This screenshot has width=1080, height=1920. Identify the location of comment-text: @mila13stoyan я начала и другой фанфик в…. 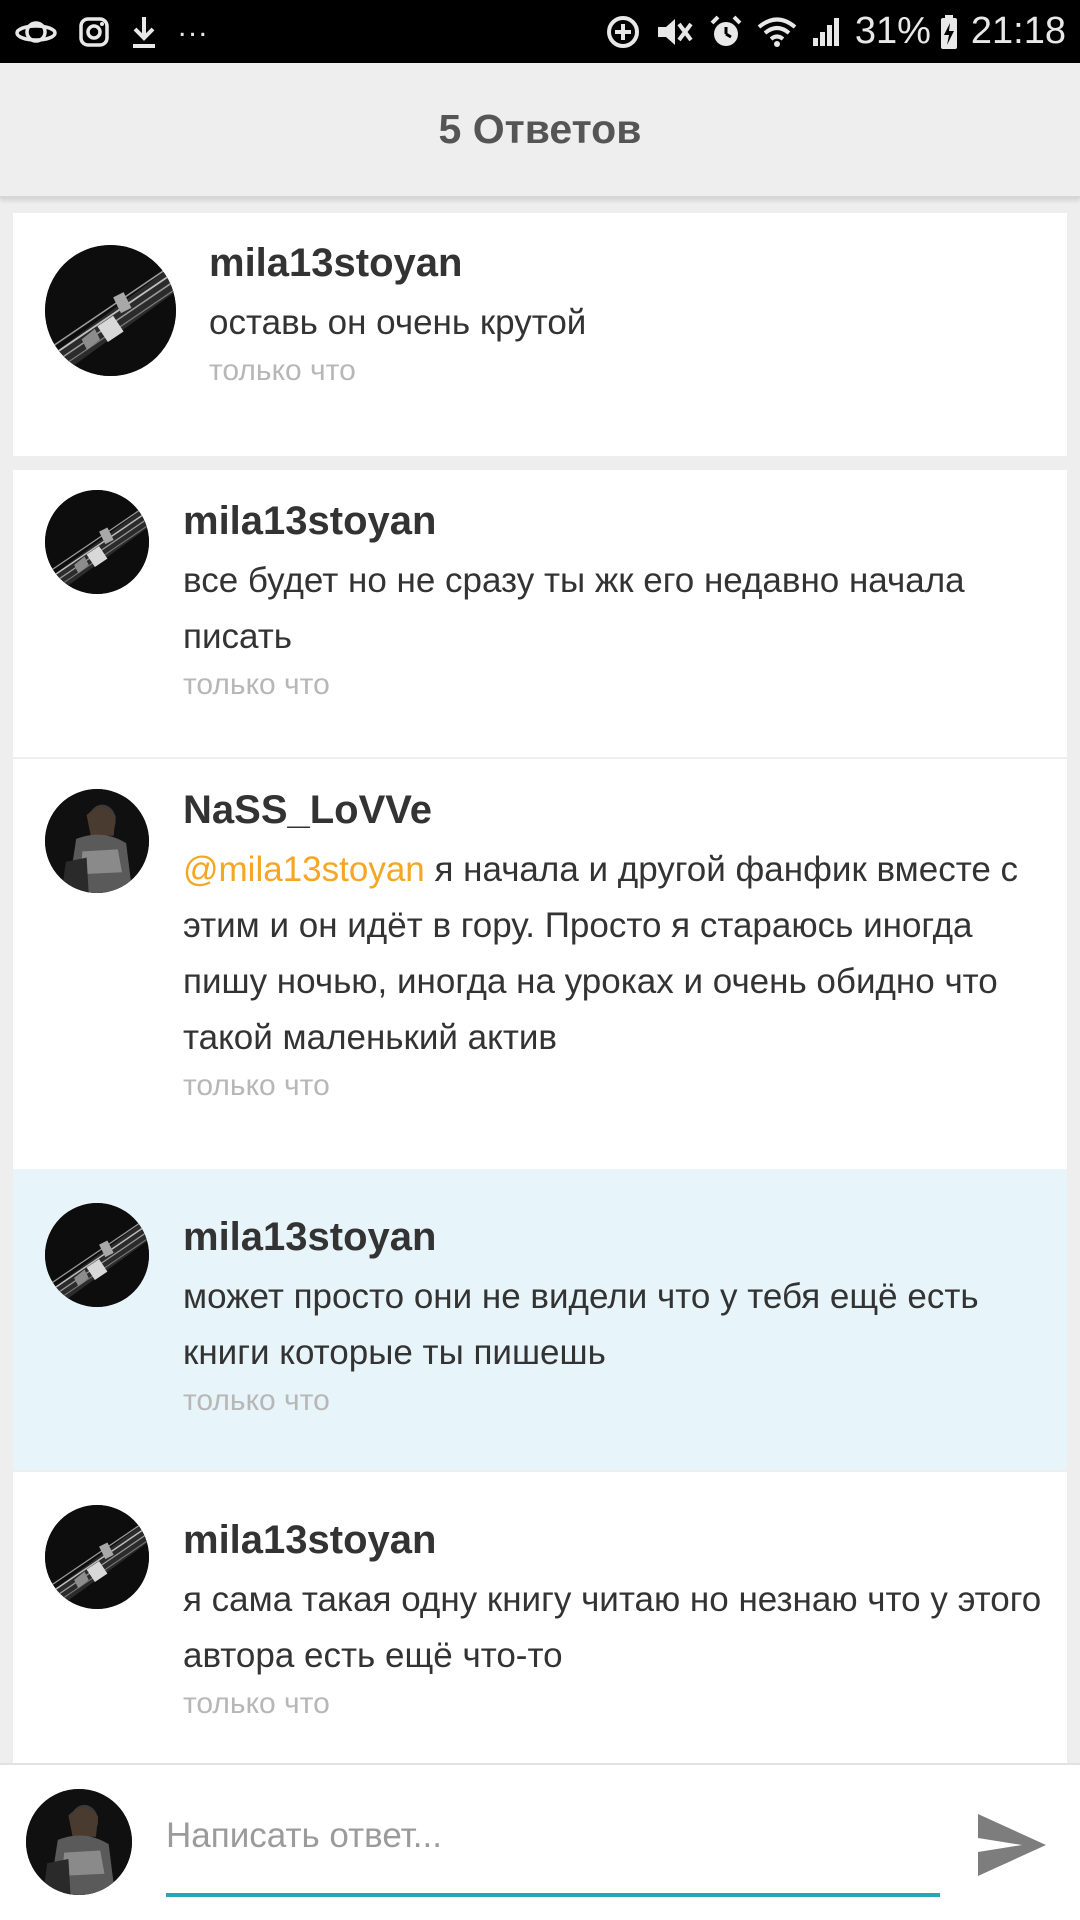
(616, 954).